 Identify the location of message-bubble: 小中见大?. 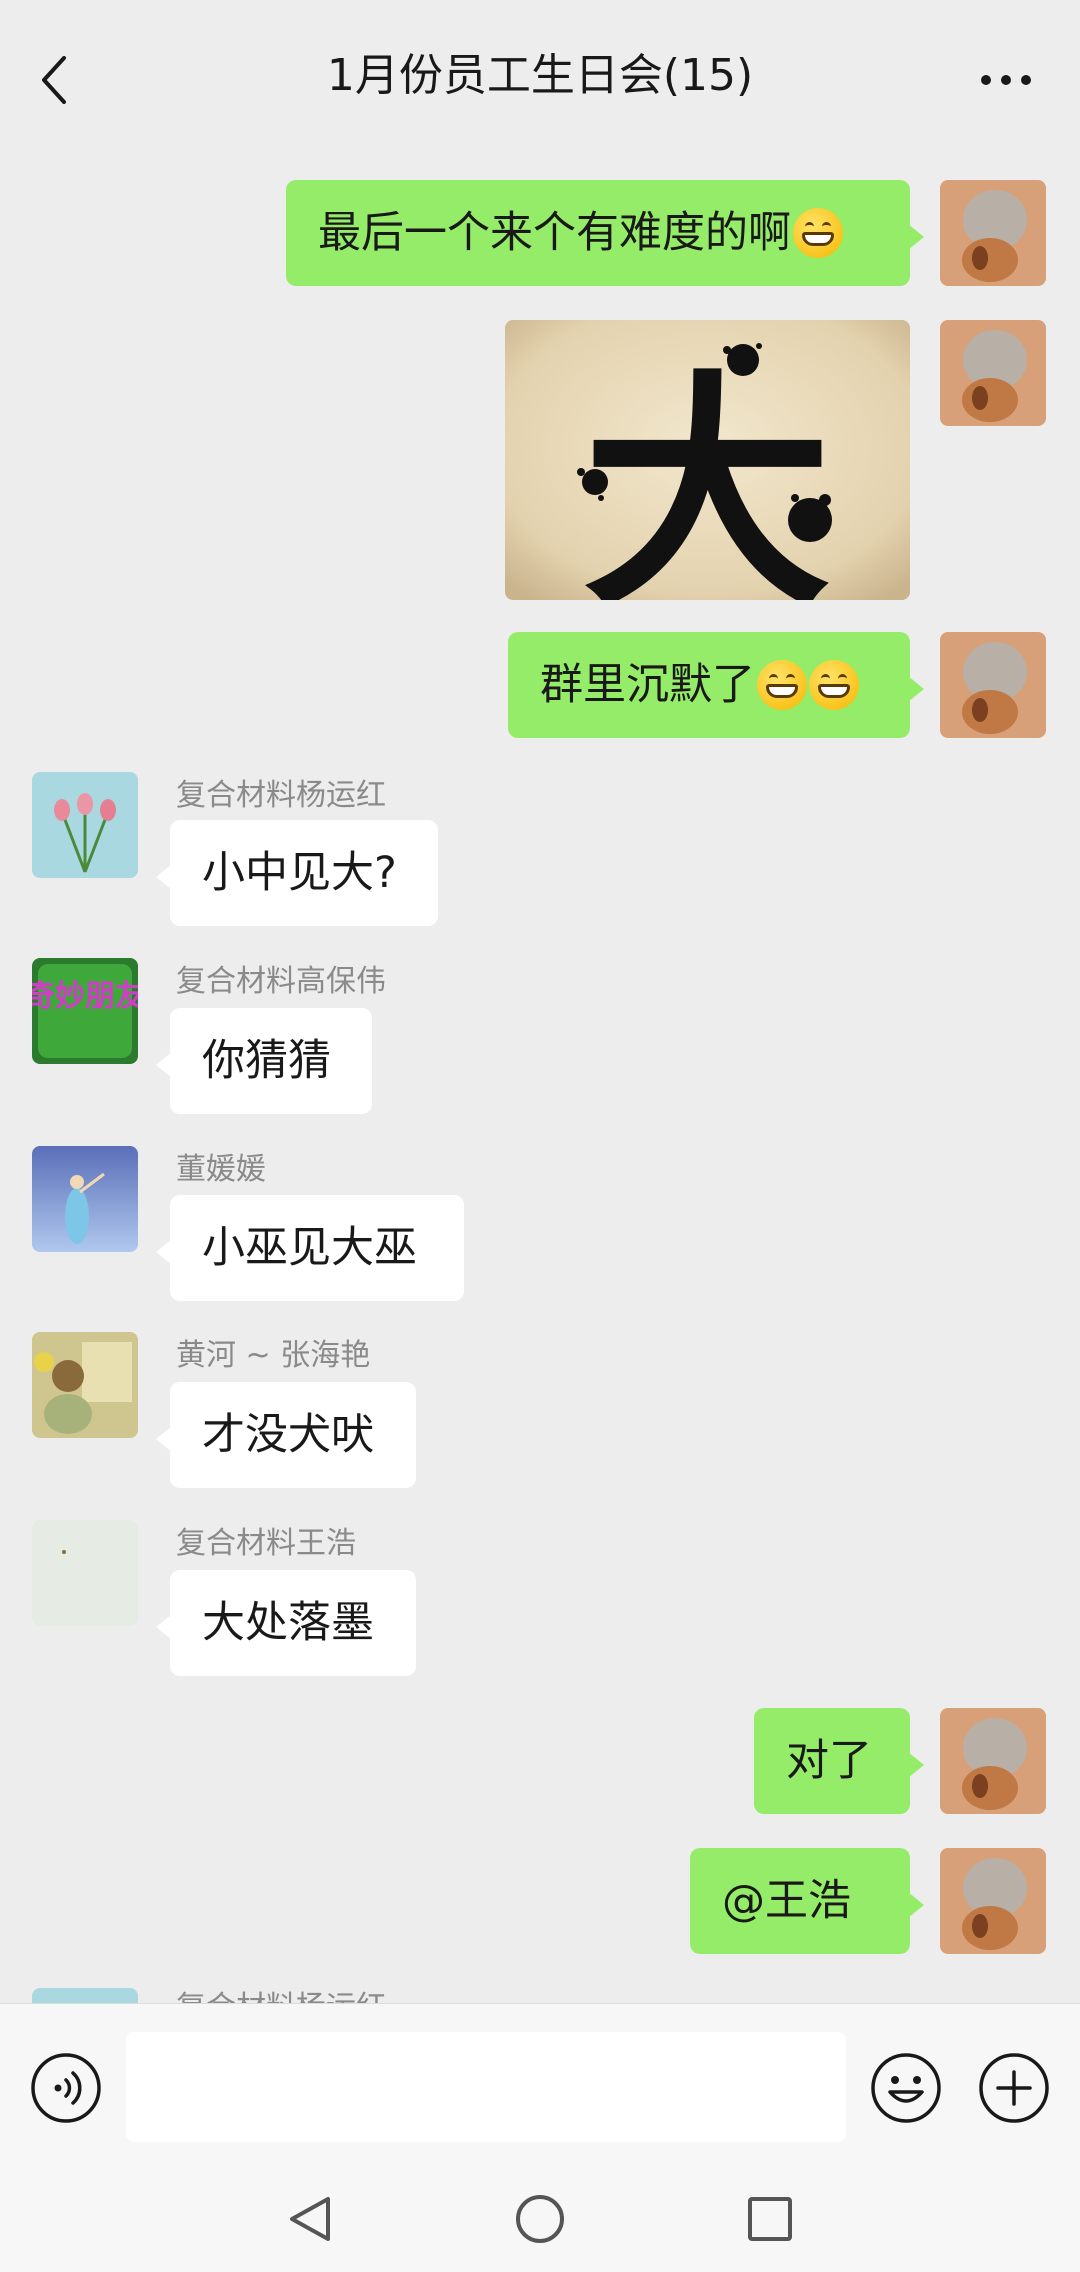
(297, 873).